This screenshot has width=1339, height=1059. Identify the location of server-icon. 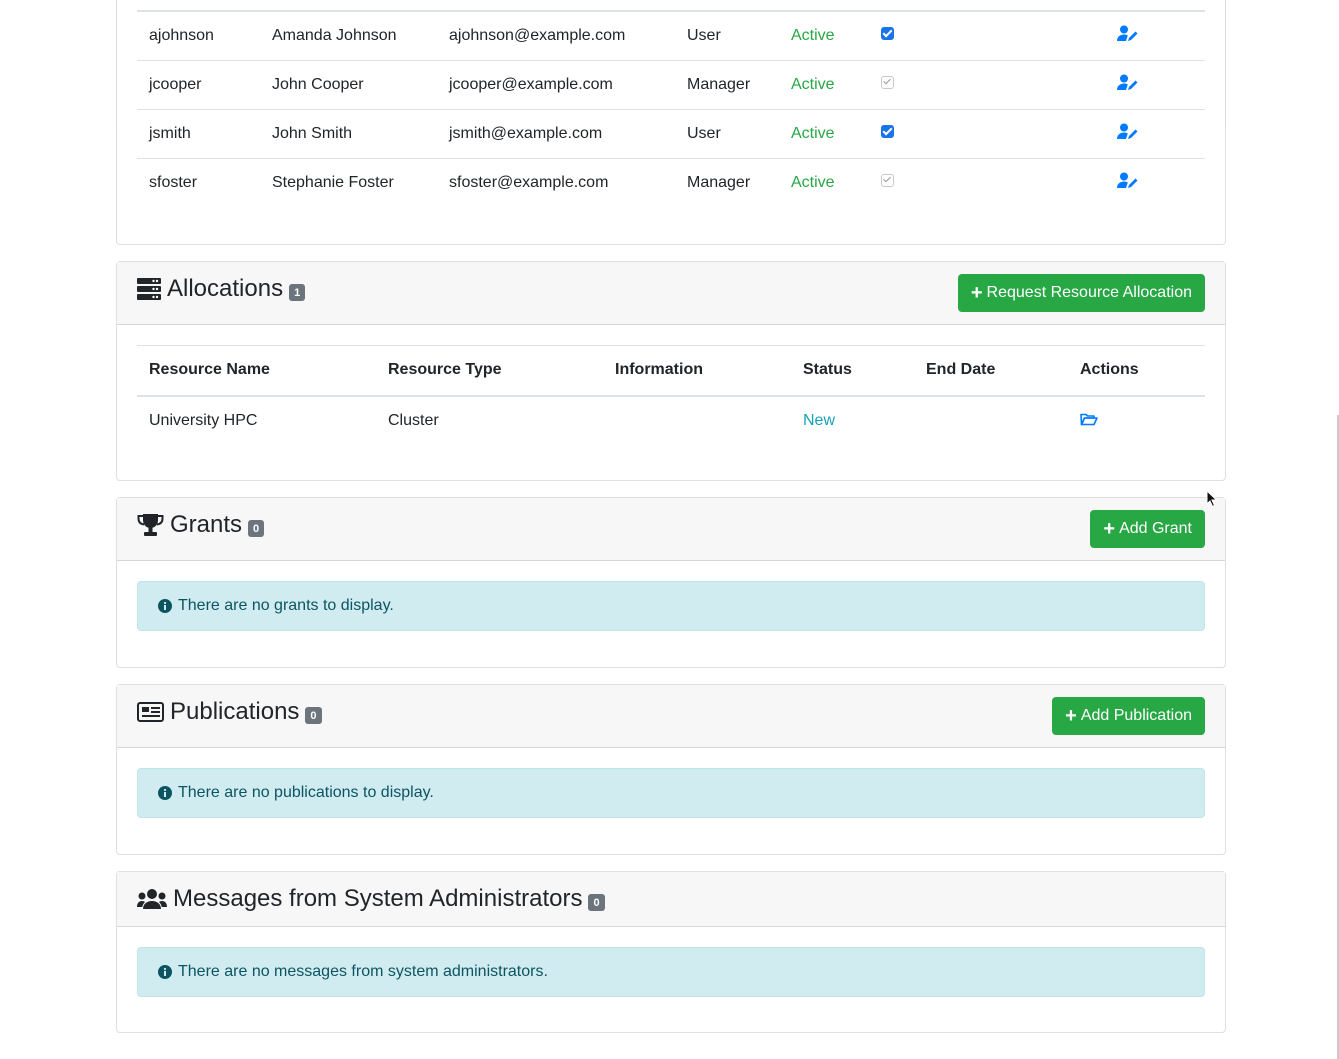
(149, 289).